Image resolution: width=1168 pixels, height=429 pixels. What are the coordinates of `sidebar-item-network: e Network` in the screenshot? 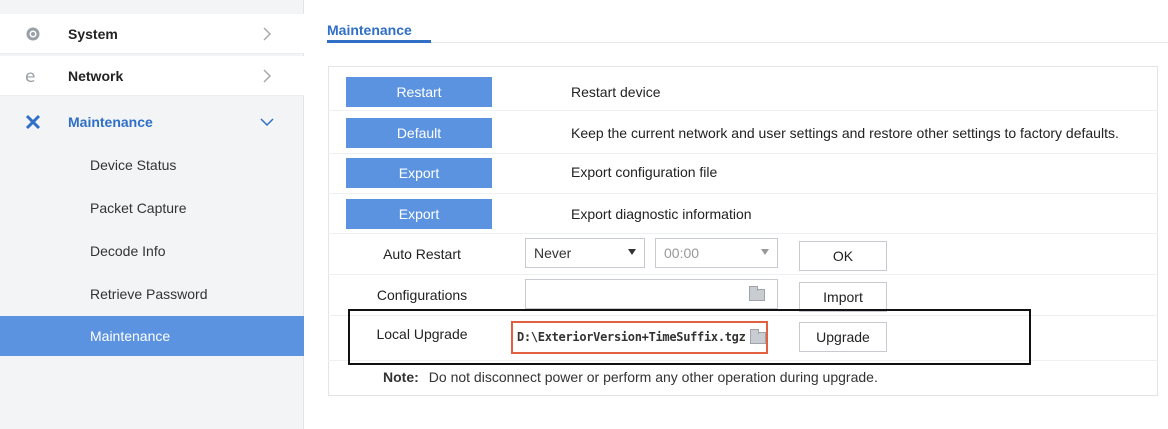 It's located at (152, 76).